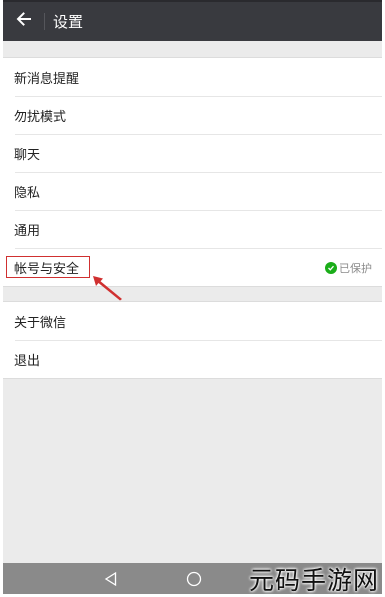  Describe the element at coordinates (194, 581) in the screenshot. I see `circle-home-icon` at that location.